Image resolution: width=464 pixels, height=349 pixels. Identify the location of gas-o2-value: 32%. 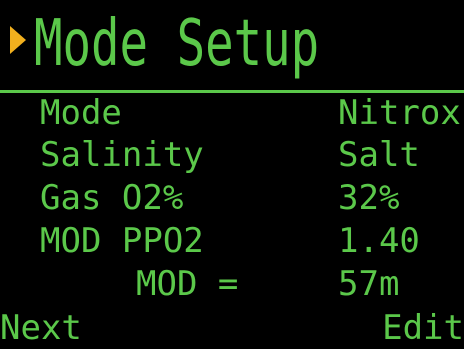
(369, 198).